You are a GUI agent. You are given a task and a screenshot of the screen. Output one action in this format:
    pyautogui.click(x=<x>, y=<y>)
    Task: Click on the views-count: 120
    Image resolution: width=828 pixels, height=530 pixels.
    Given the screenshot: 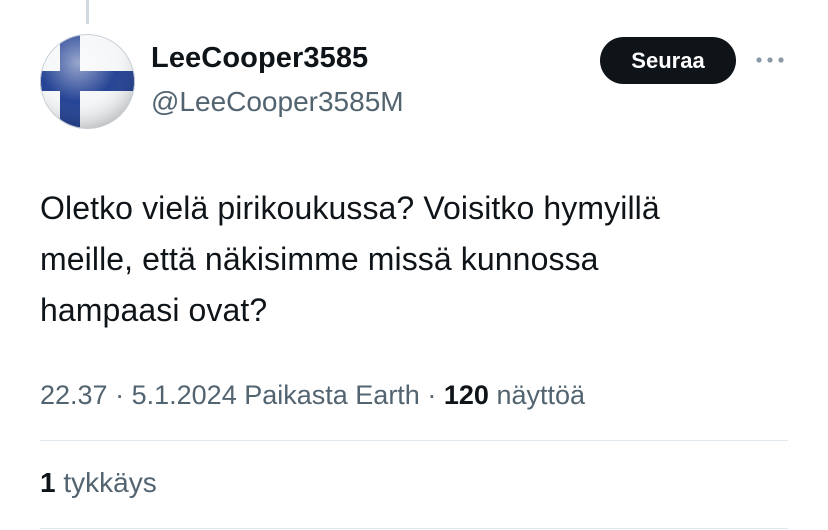 What is the action you would take?
    pyautogui.click(x=466, y=395)
    